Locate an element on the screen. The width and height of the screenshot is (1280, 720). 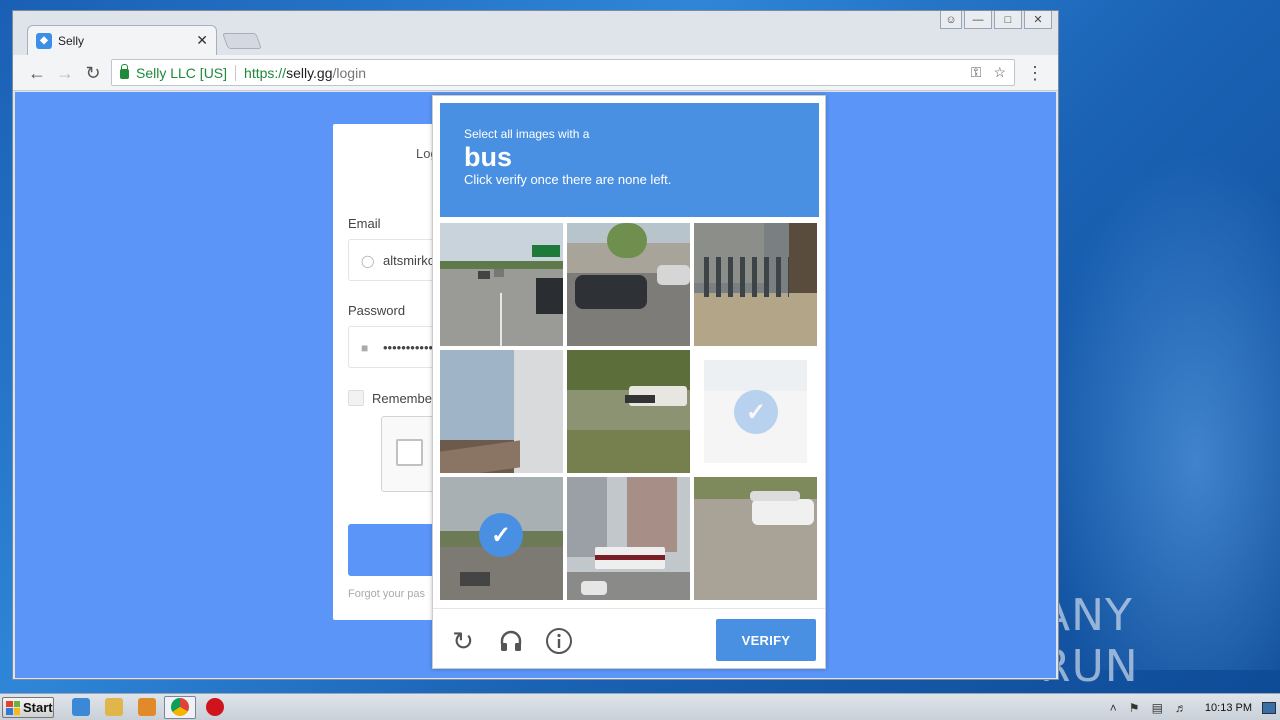
media-player-icon is located at coordinates (147, 707).